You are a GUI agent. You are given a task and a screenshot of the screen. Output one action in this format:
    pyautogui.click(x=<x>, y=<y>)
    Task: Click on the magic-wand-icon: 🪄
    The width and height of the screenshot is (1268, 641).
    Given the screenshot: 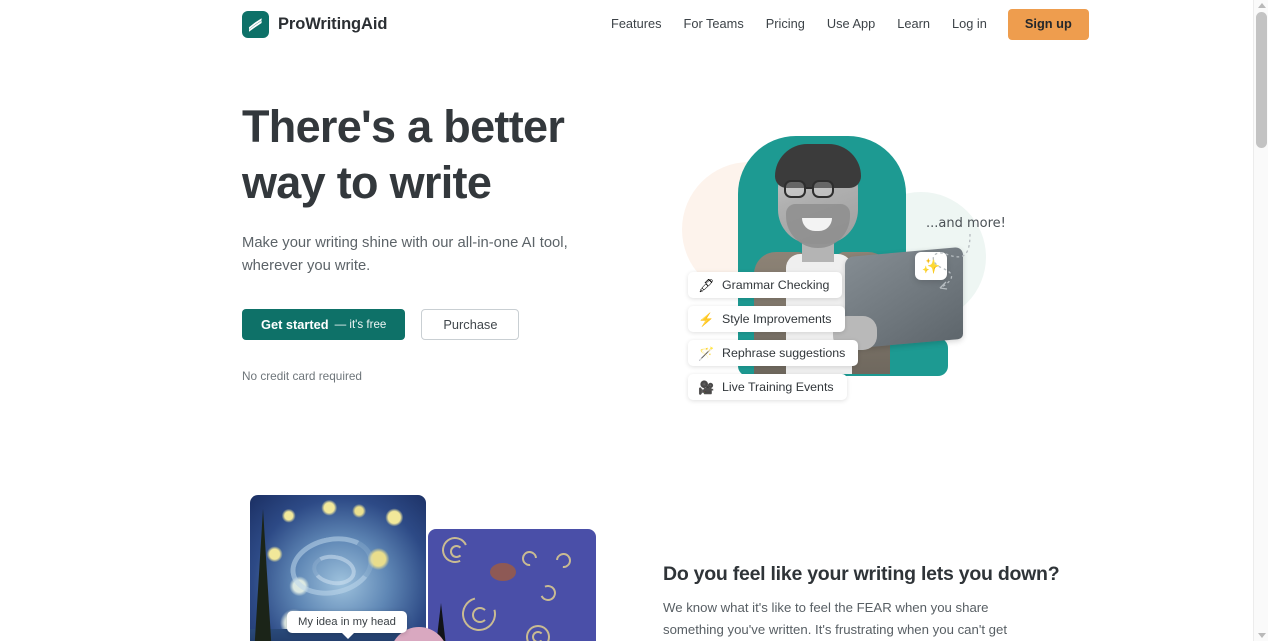 What is the action you would take?
    pyautogui.click(x=706, y=353)
    